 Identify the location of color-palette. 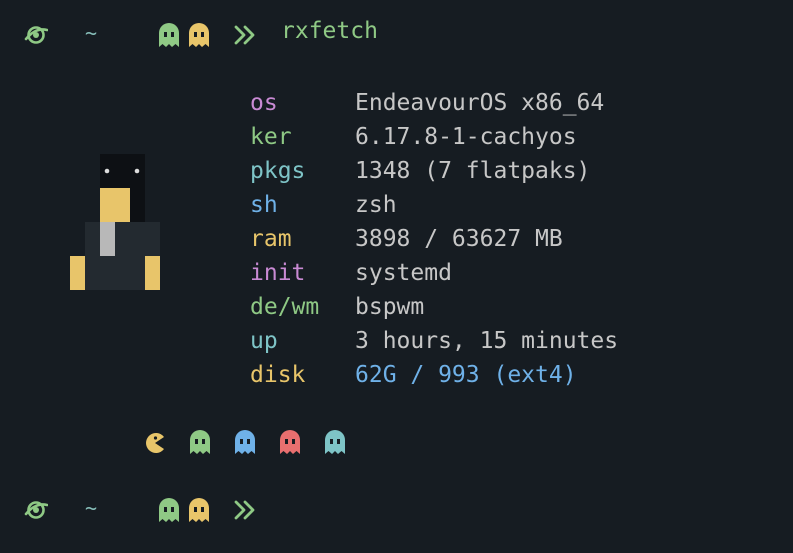
(254, 443).